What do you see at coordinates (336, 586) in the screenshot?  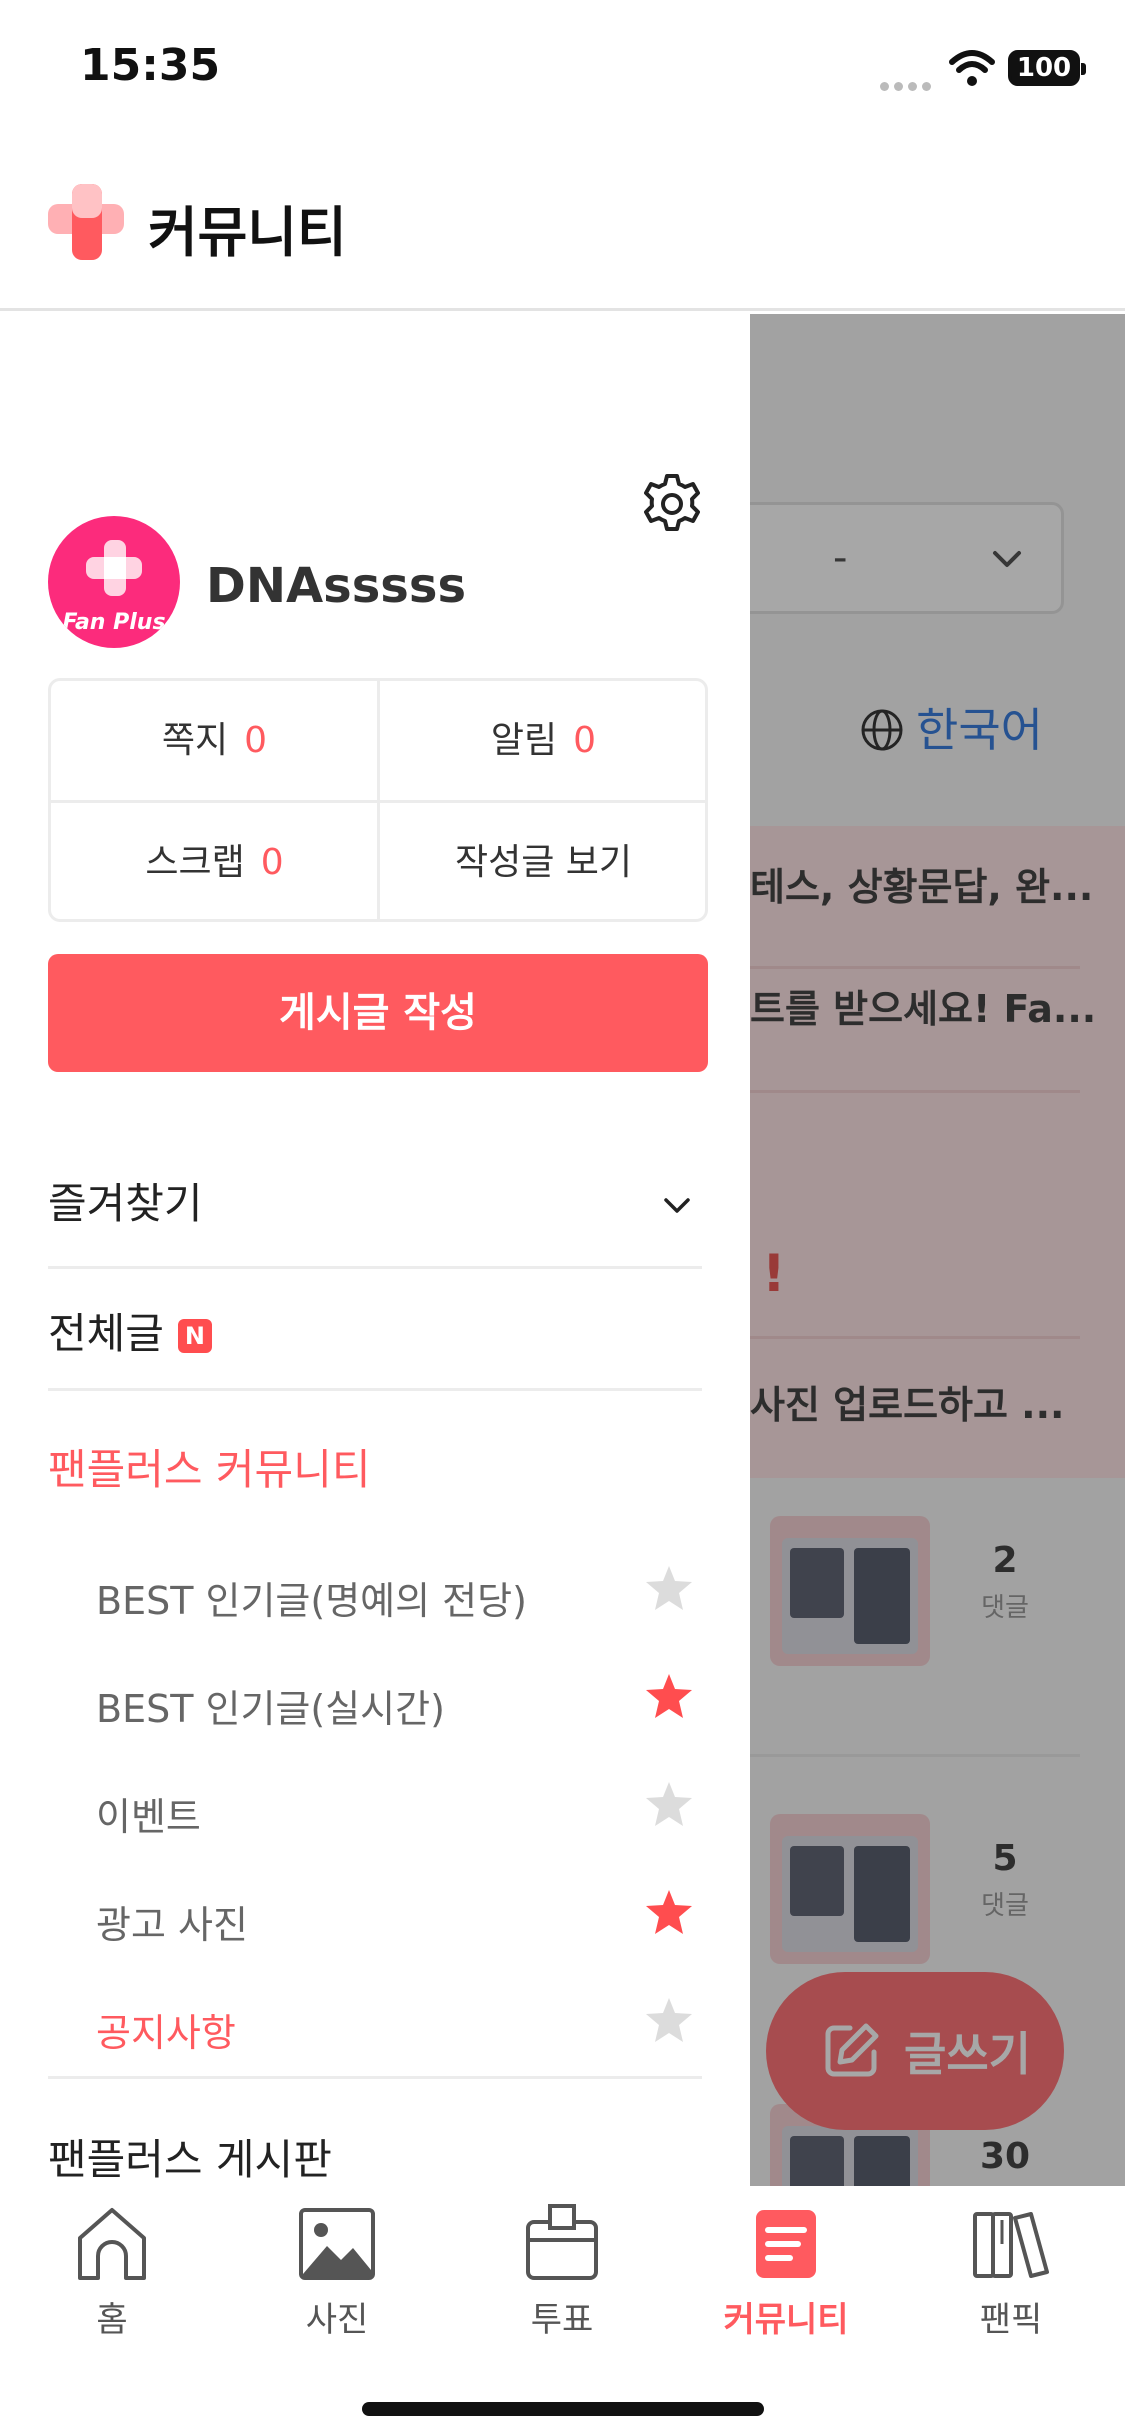 I see `username: DNAsssss` at bounding box center [336, 586].